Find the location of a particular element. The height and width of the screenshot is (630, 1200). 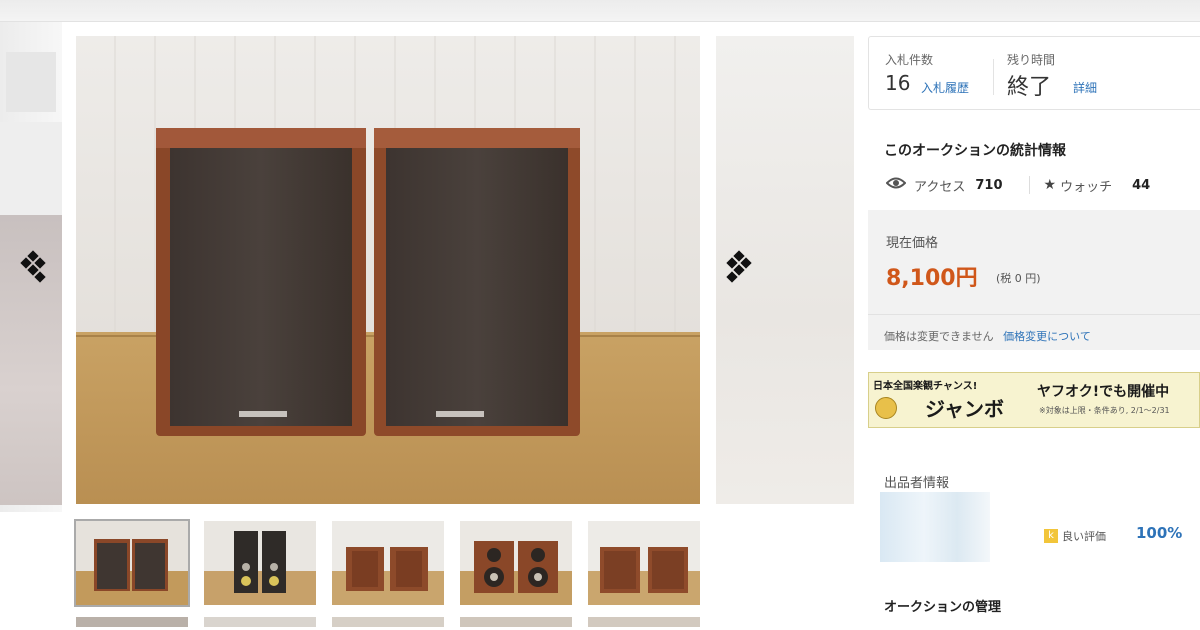

banner-jumbo: ジャンボ is located at coordinates (964, 409).